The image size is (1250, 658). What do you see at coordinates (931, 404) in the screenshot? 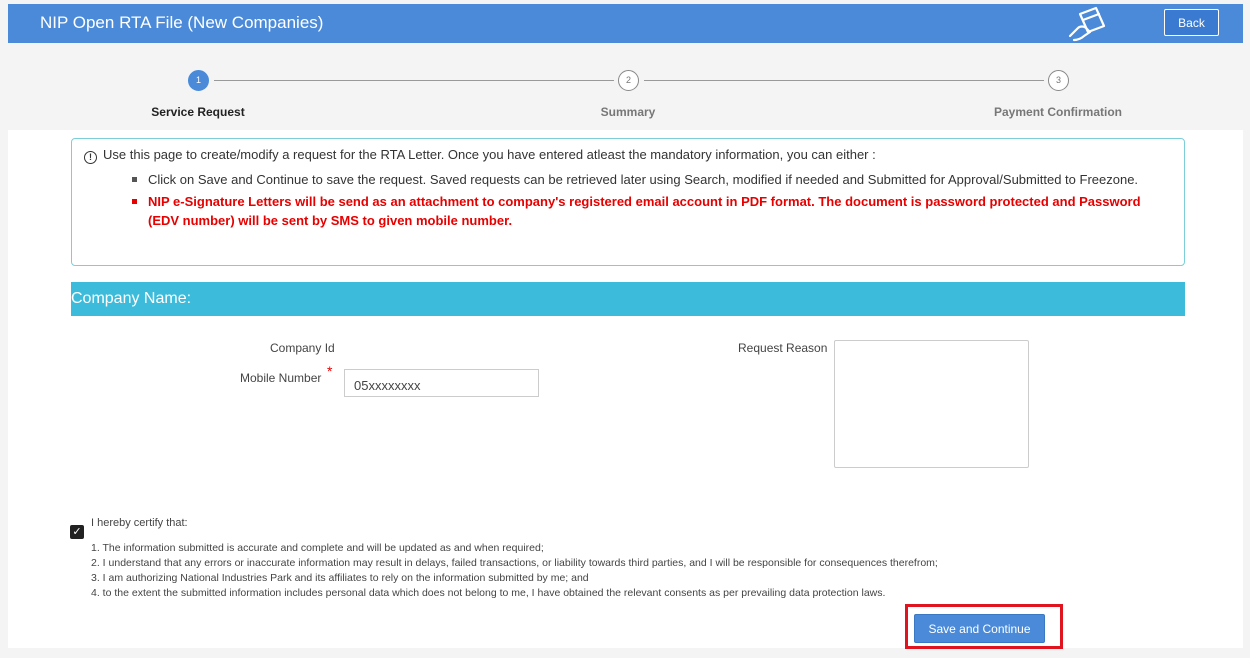
I see `request-reason-textarea` at bounding box center [931, 404].